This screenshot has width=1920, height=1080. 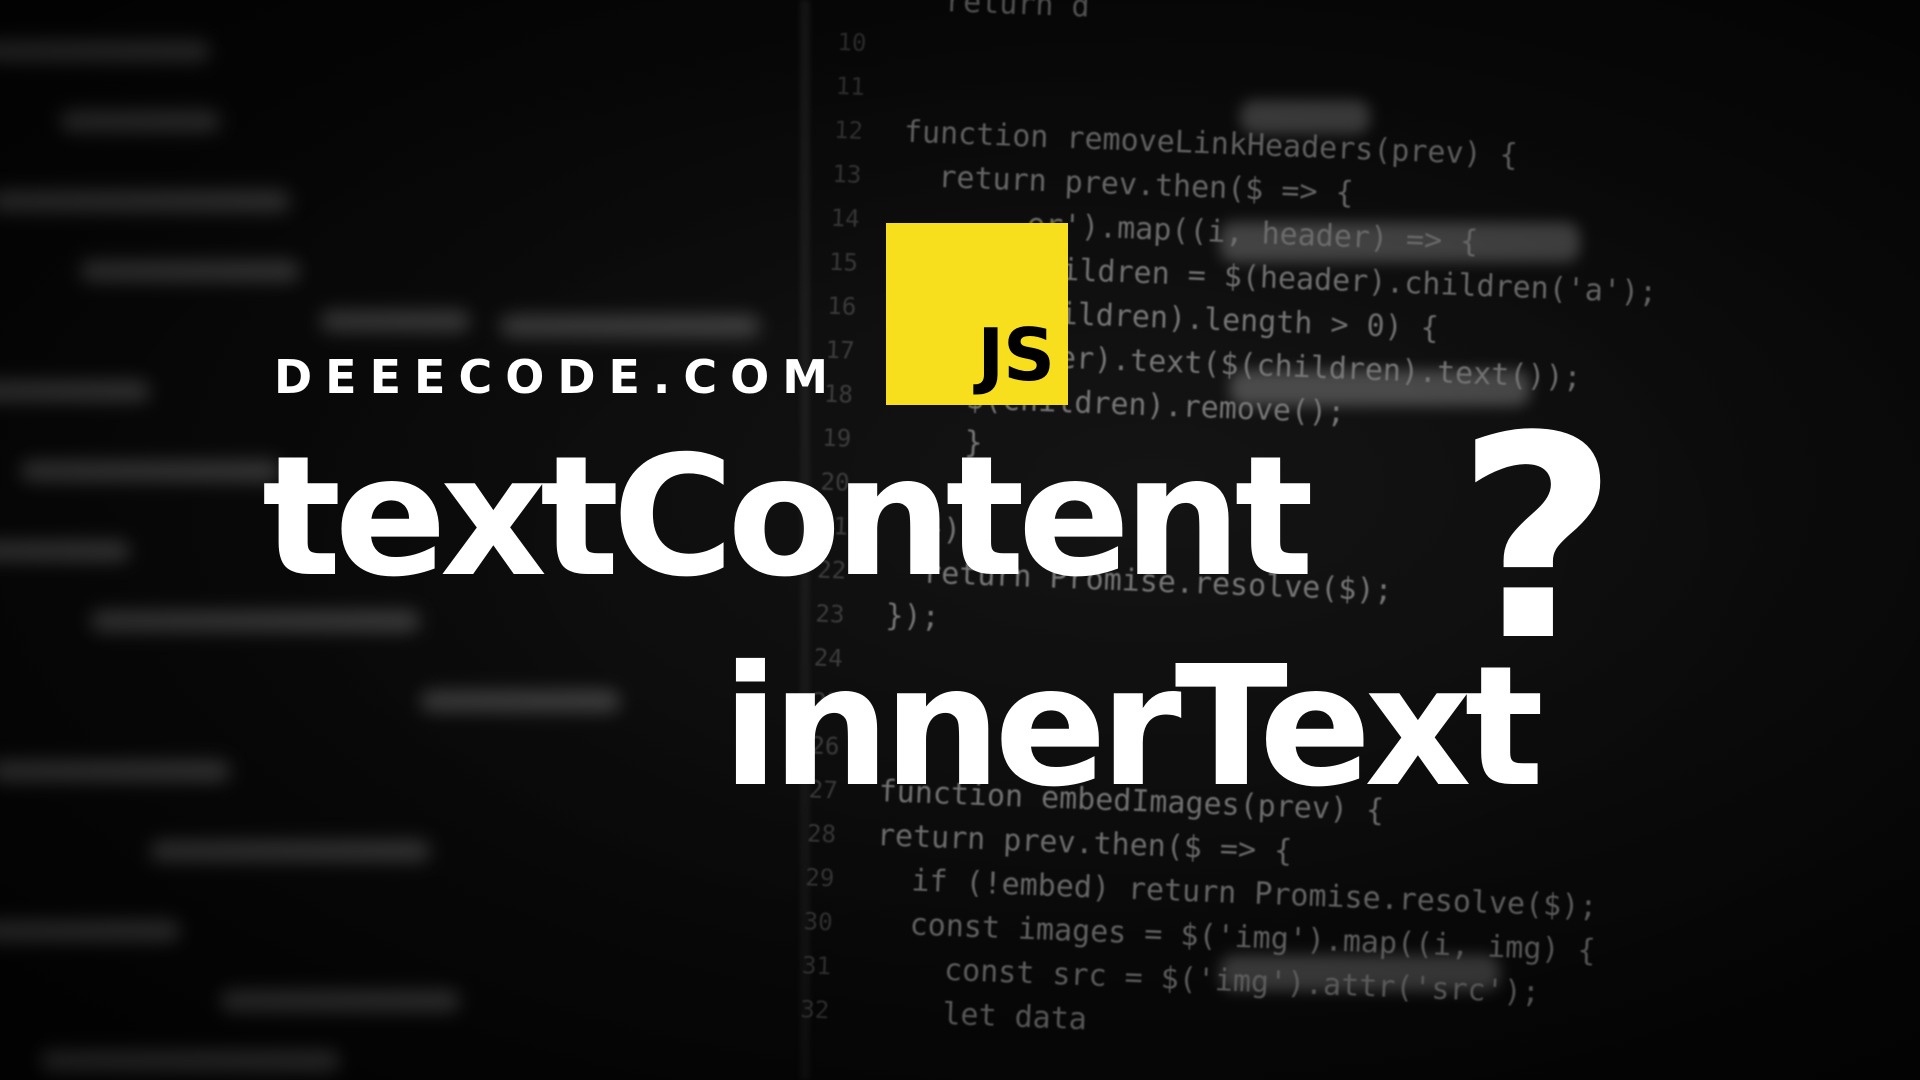 I want to click on line-number: 30, so click(x=818, y=922).